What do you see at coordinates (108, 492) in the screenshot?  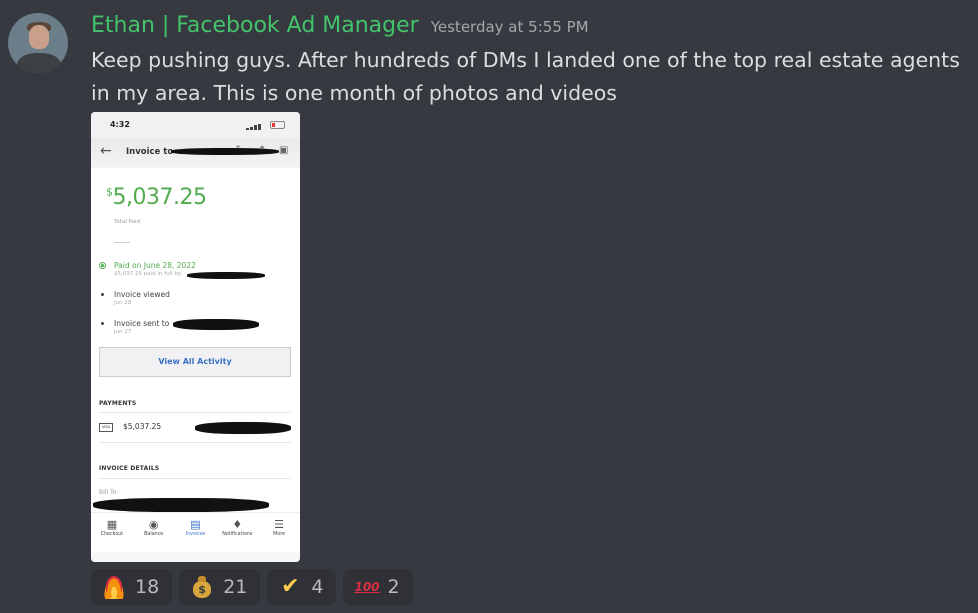 I see `bill-to-label: Bill To` at bounding box center [108, 492].